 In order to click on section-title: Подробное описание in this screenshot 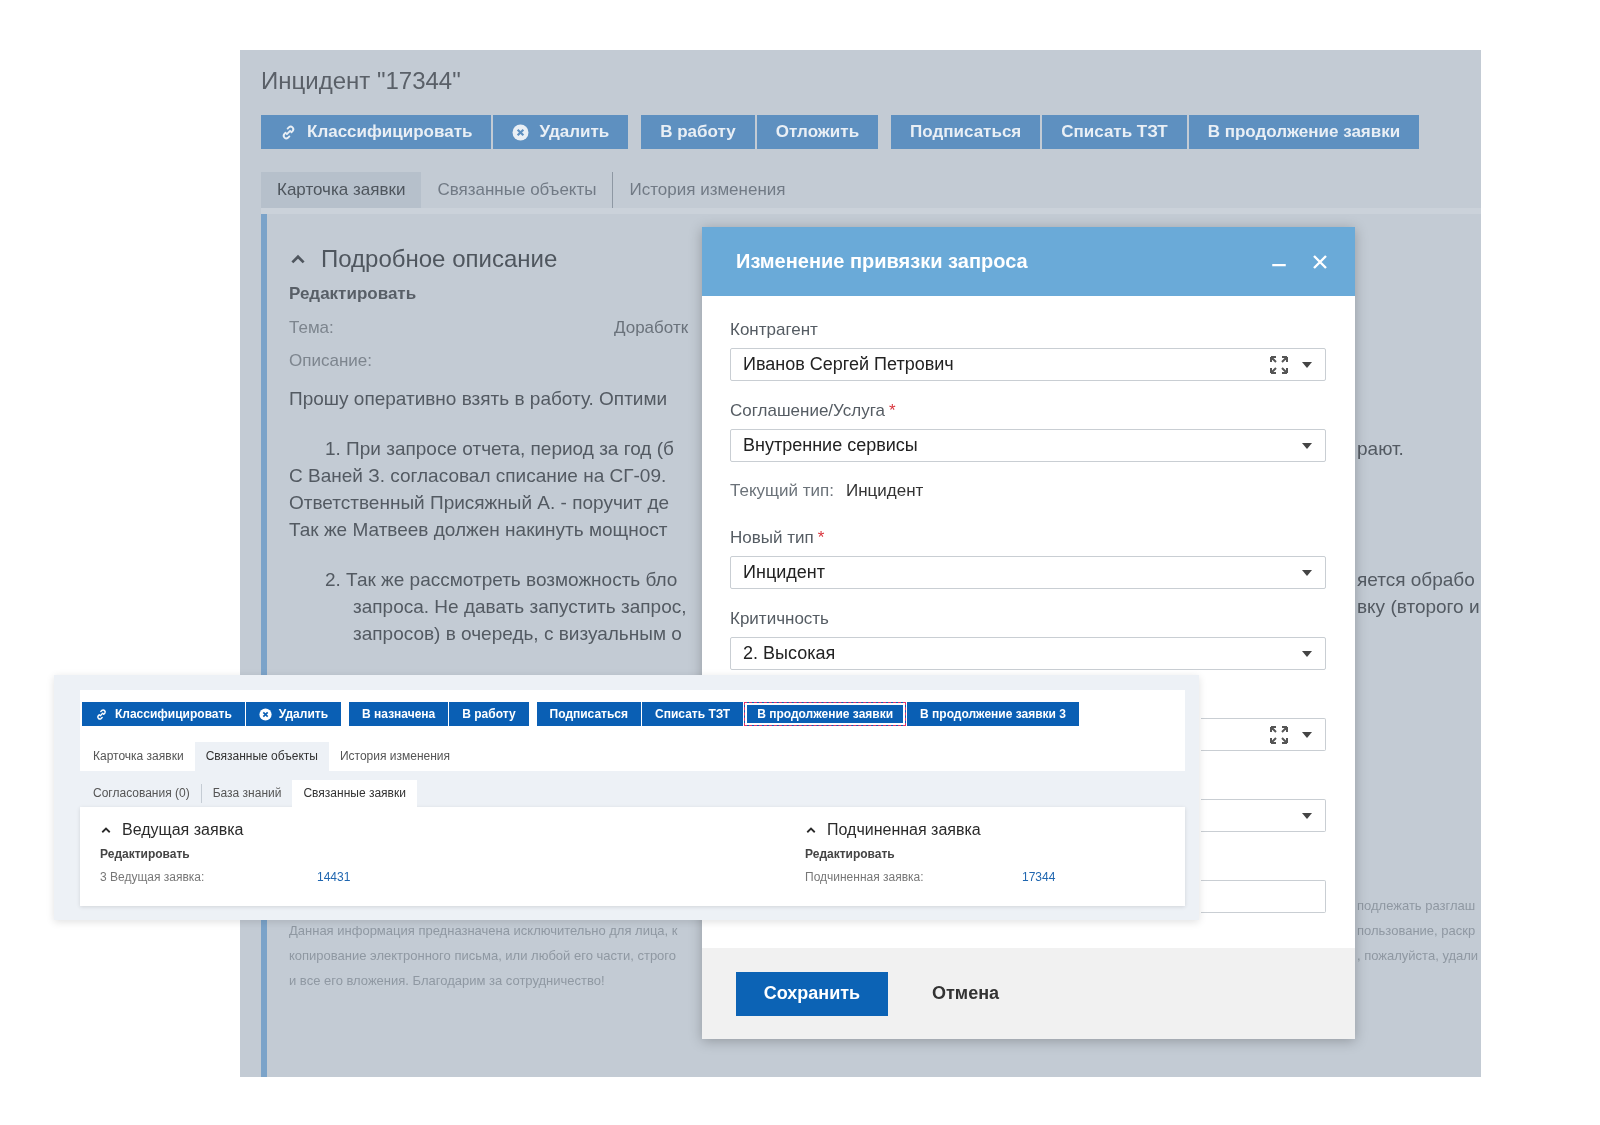, I will do `click(439, 259)`.